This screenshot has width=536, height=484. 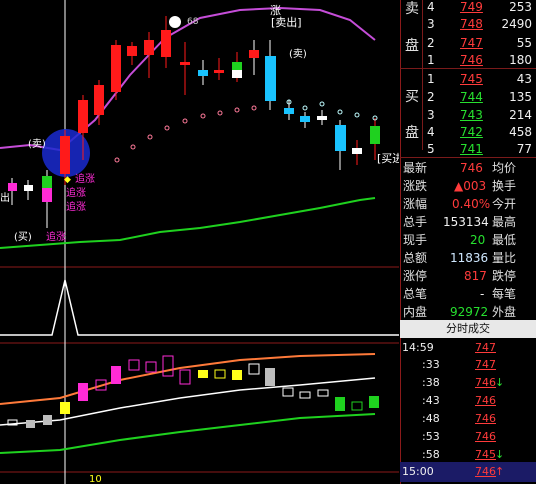 What do you see at coordinates (388, 158) in the screenshot?
I see `buy-annotation-right: [买进` at bounding box center [388, 158].